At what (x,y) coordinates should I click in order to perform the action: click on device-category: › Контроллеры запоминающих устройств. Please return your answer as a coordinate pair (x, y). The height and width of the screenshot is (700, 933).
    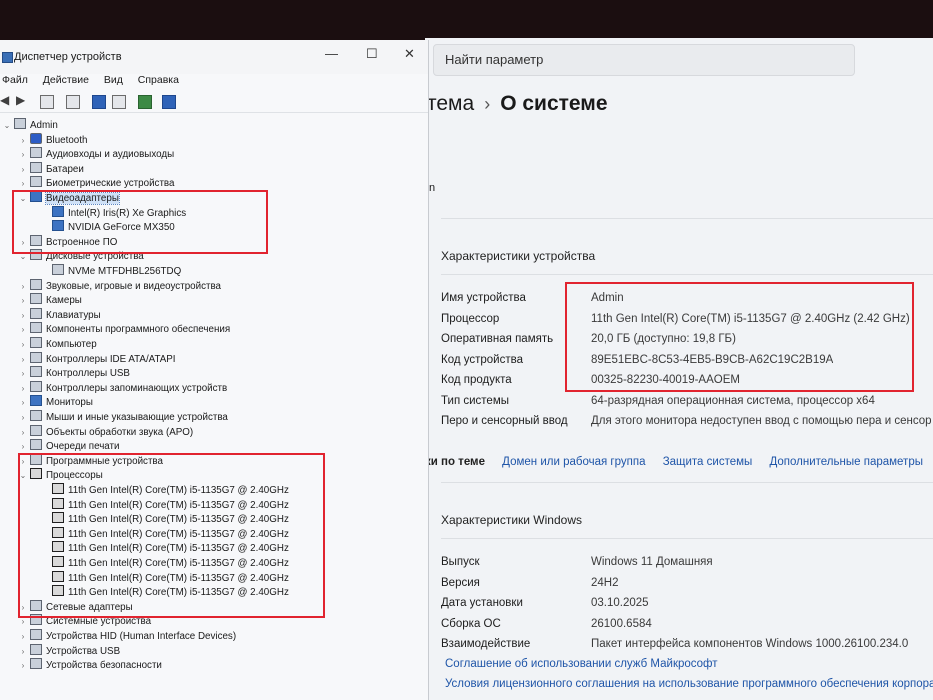
    Looking at the image, I should click on (123, 388).